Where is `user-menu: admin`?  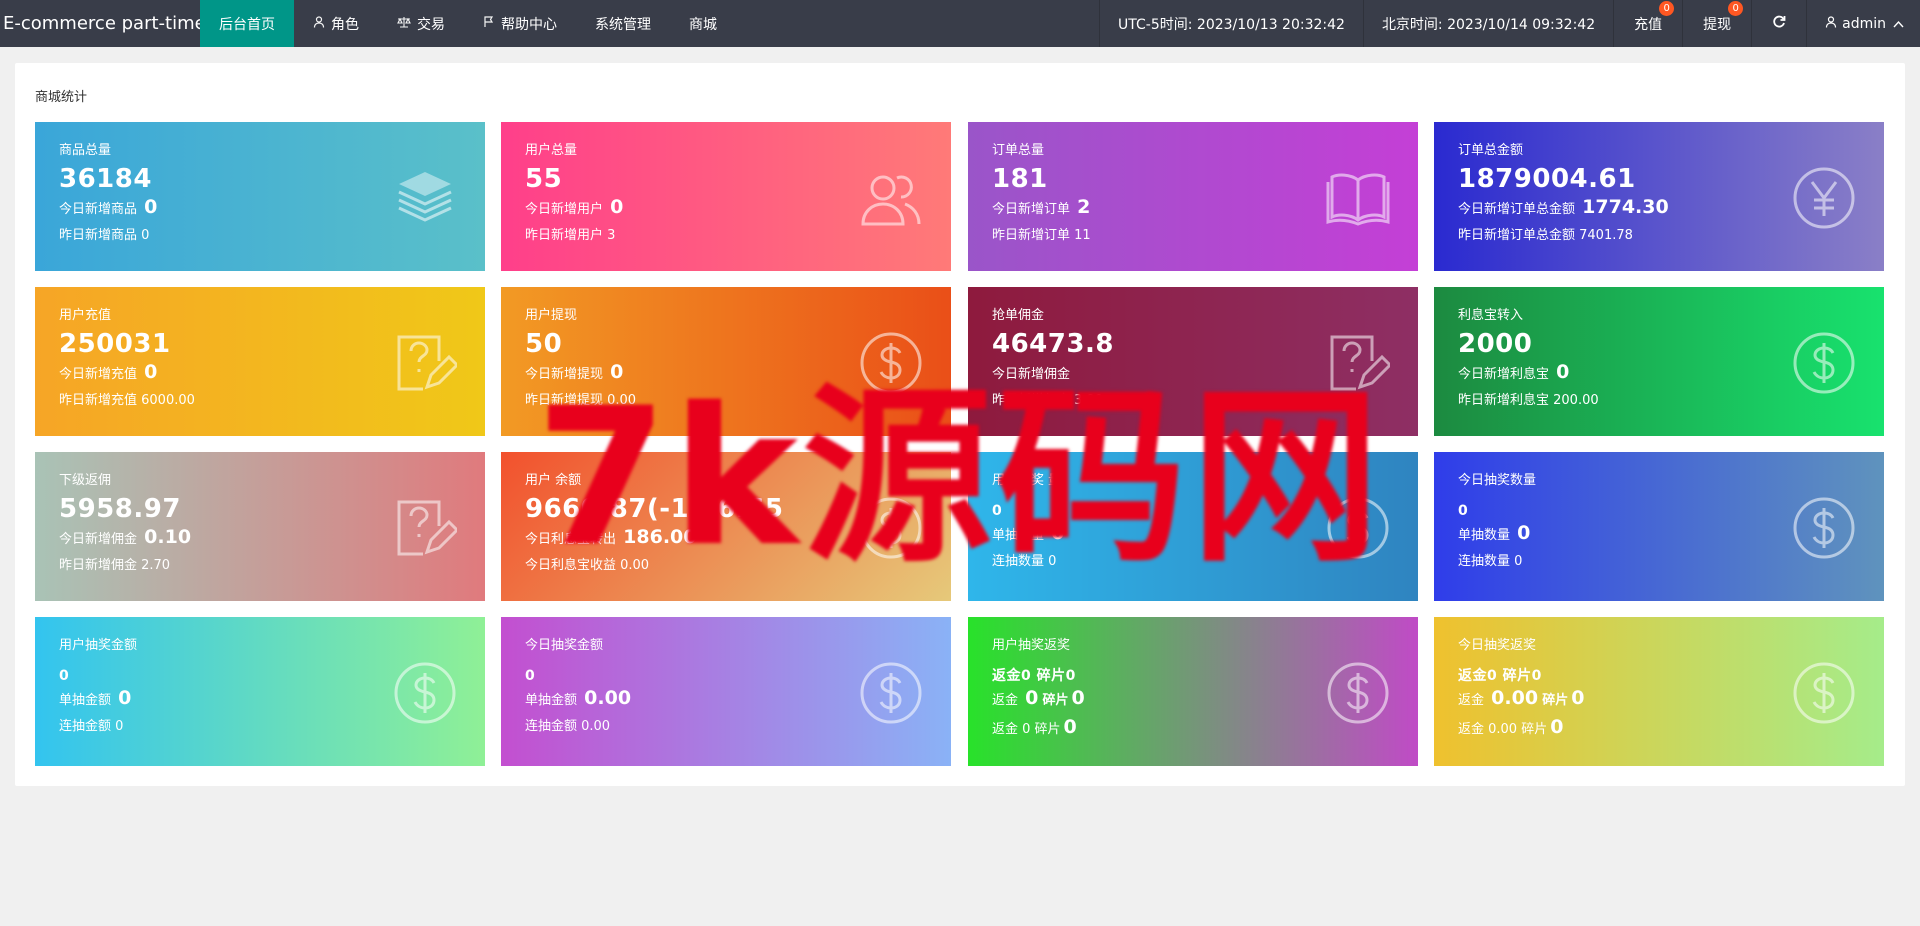
user-menu: admin is located at coordinates (1863, 23).